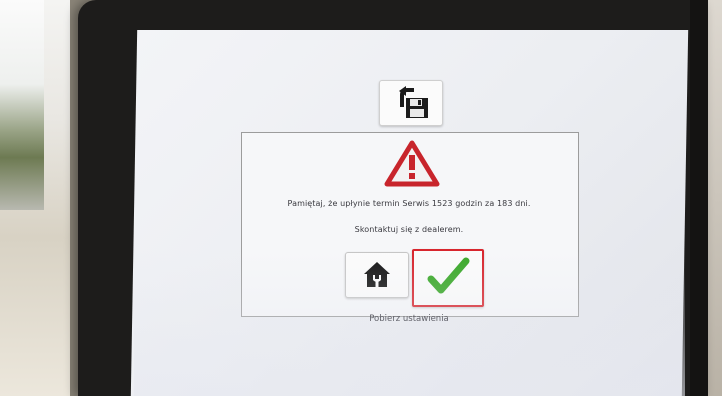 This screenshot has height=396, width=722. I want to click on checkmark-icon, so click(448, 275).